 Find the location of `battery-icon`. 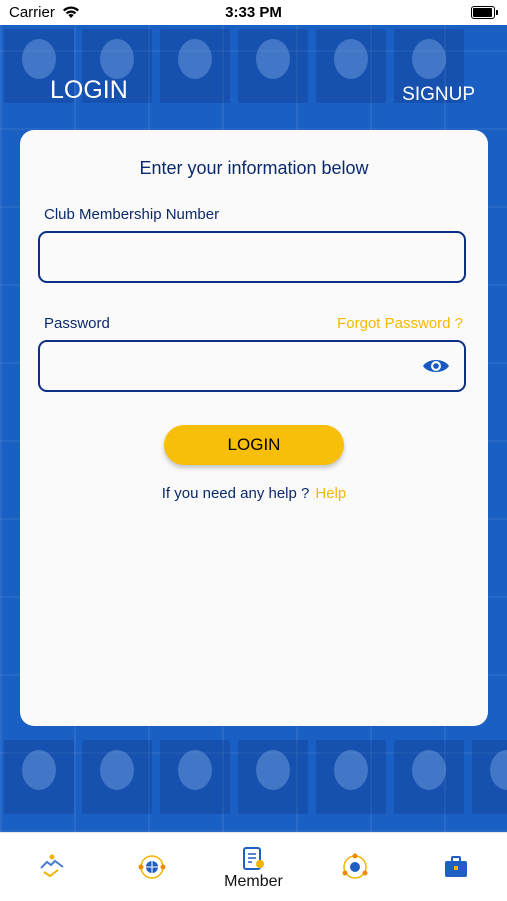

battery-icon is located at coordinates (484, 12).